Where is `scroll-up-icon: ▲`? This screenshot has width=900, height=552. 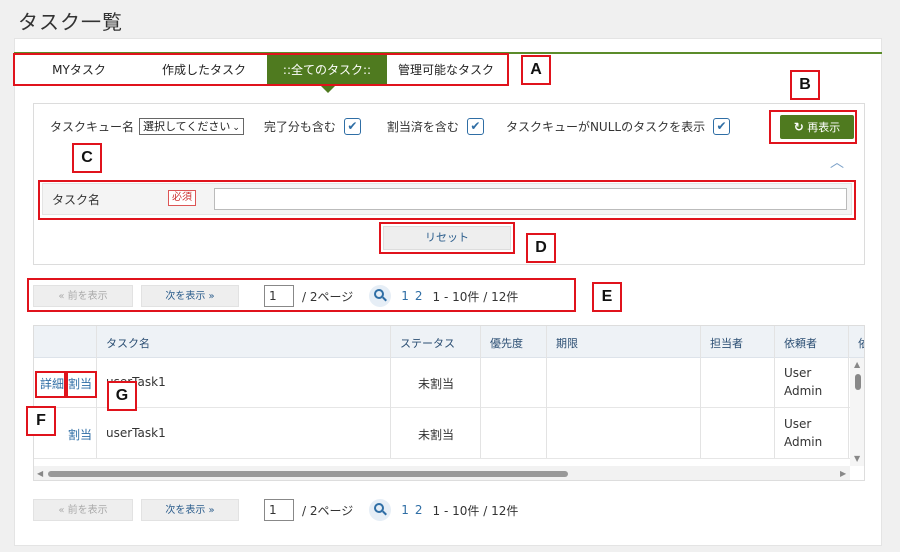 scroll-up-icon: ▲ is located at coordinates (857, 364).